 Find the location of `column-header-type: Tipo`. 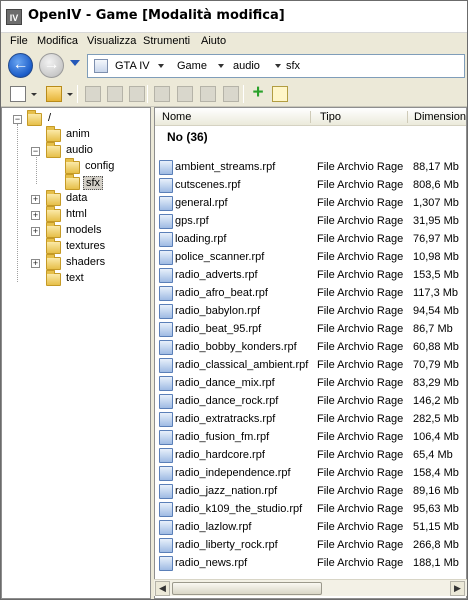

column-header-type: Tipo is located at coordinates (330, 117).